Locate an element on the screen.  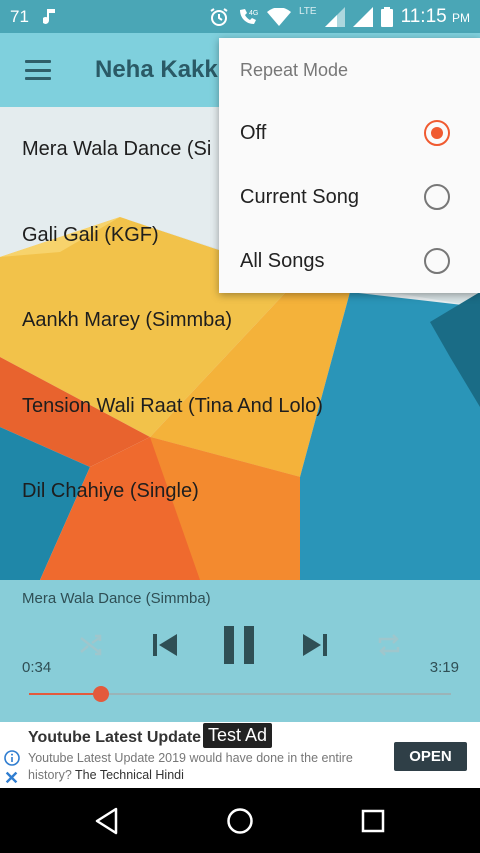
skip-previous-icon is located at coordinates (165, 645).